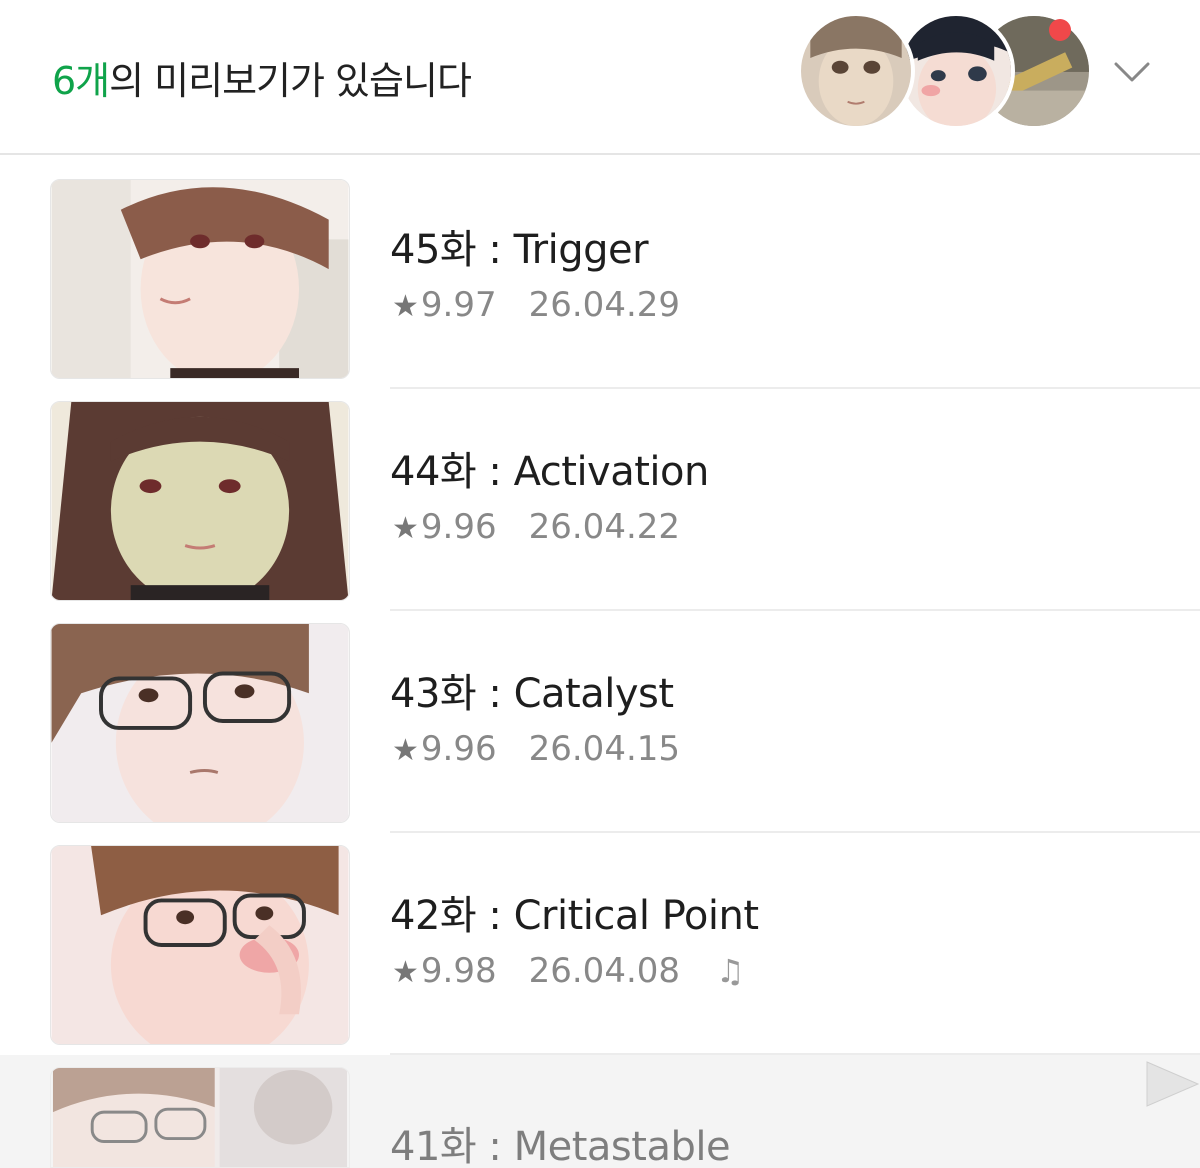 The height and width of the screenshot is (1168, 1200). I want to click on episode-meta: ★9.96 26.04.22, so click(536, 527).